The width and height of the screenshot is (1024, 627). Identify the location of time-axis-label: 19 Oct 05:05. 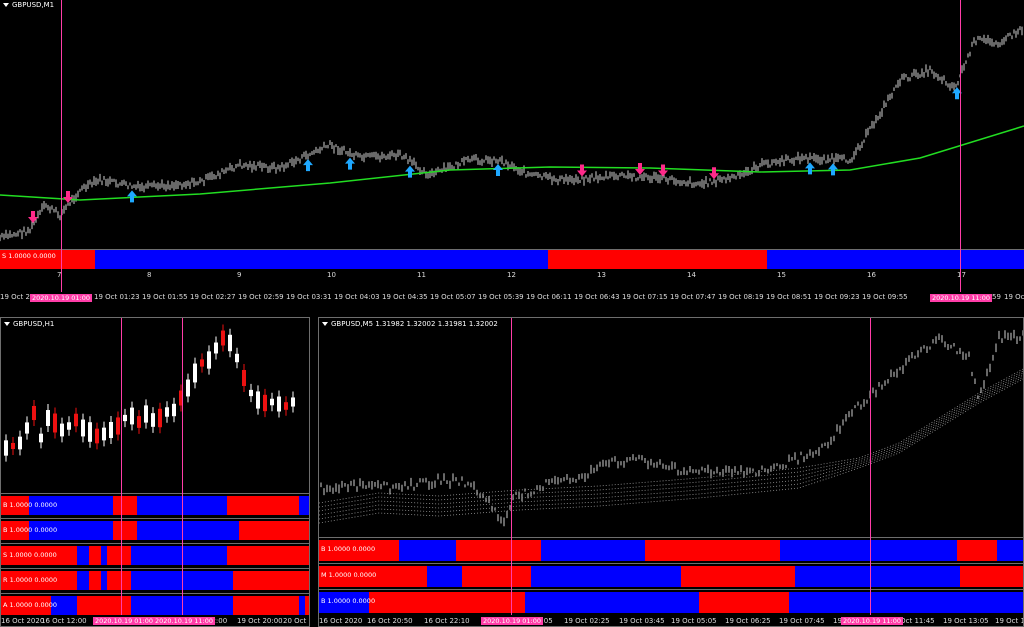
(694, 621).